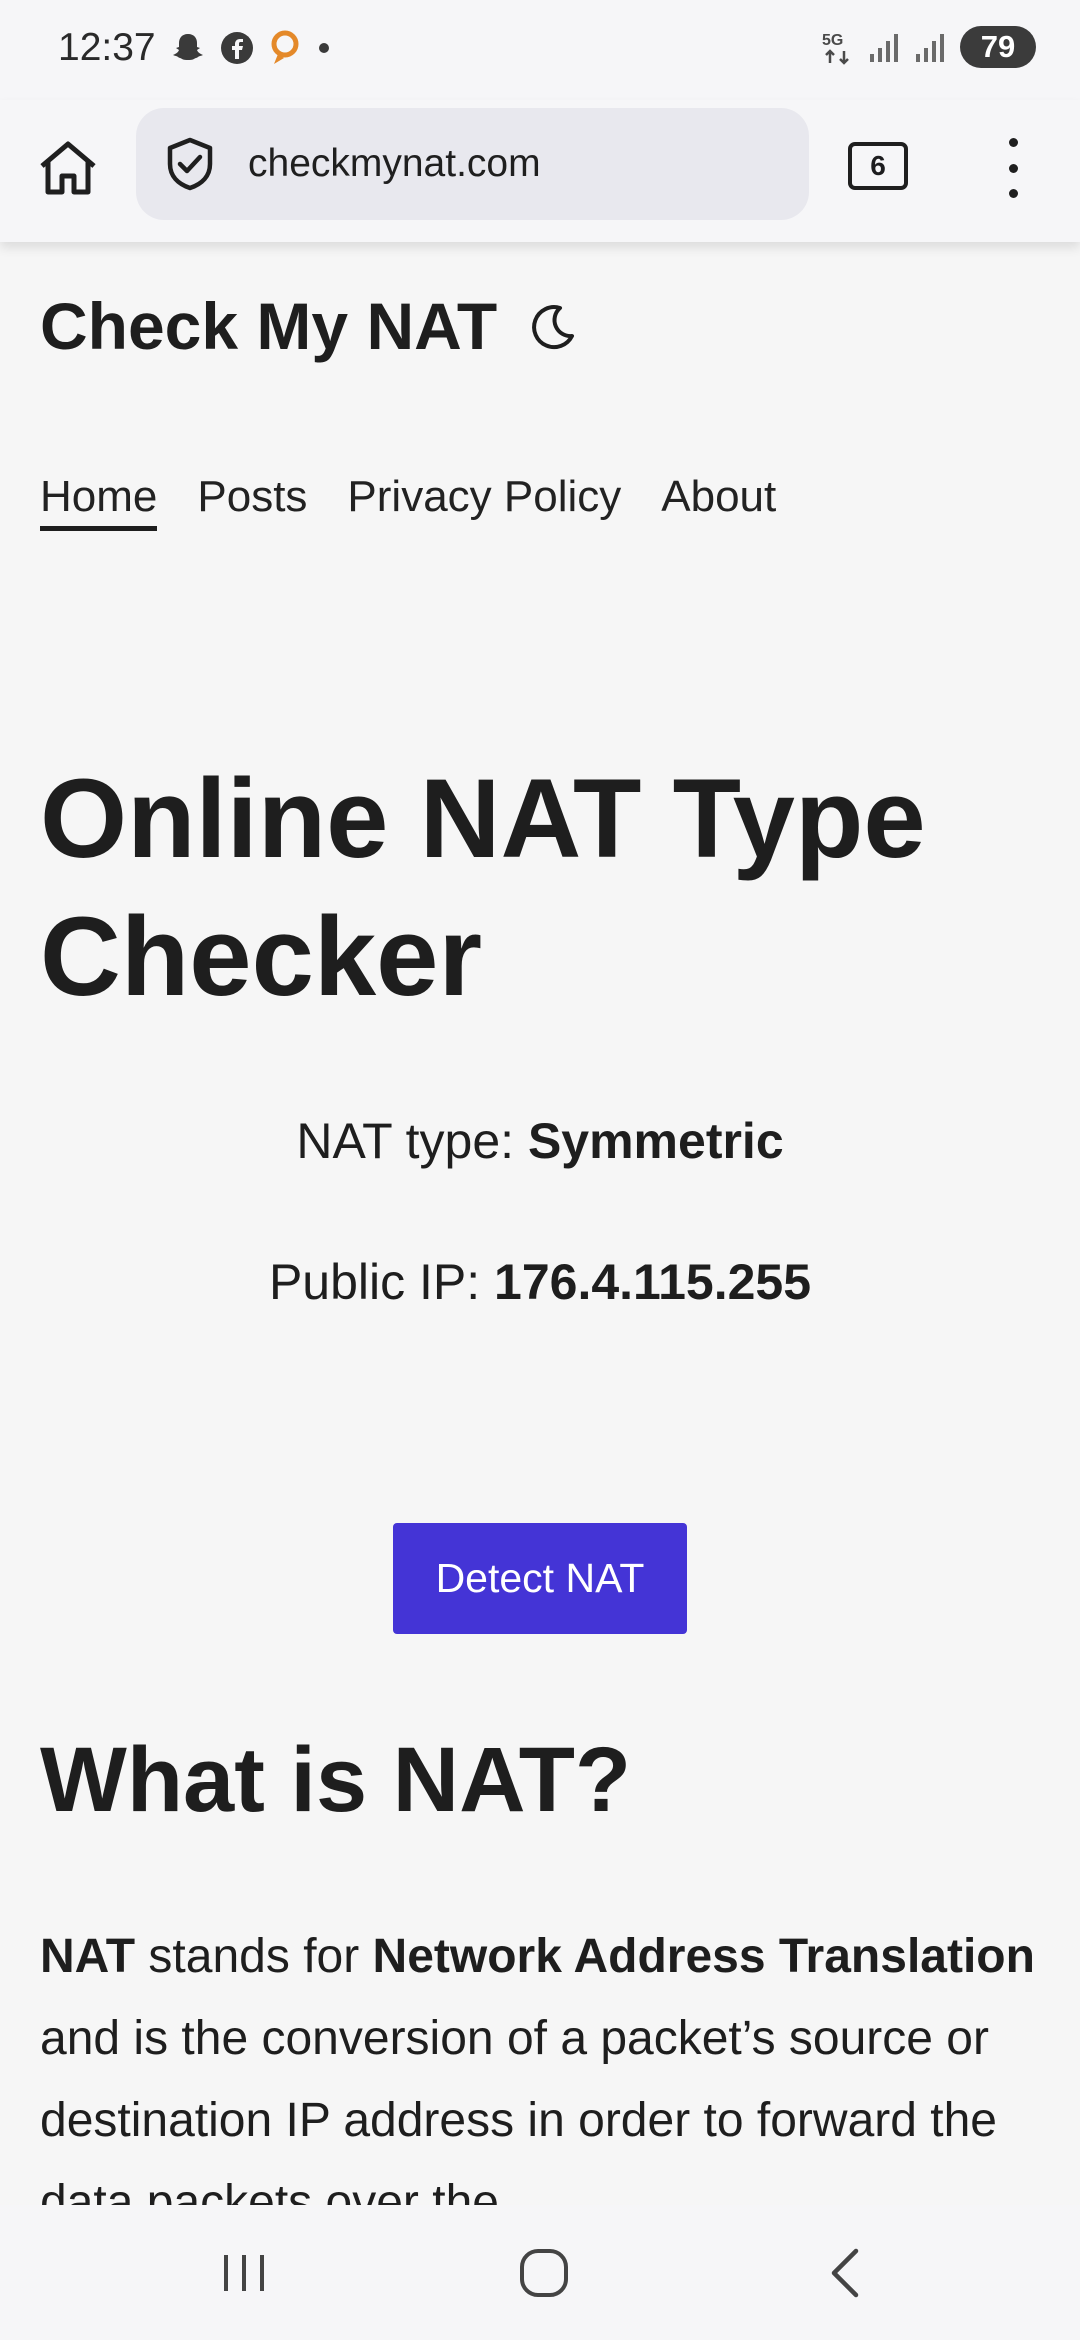 This screenshot has height=2340, width=1080. What do you see at coordinates (878, 166) in the screenshot?
I see `tab-switcher-button: 6` at bounding box center [878, 166].